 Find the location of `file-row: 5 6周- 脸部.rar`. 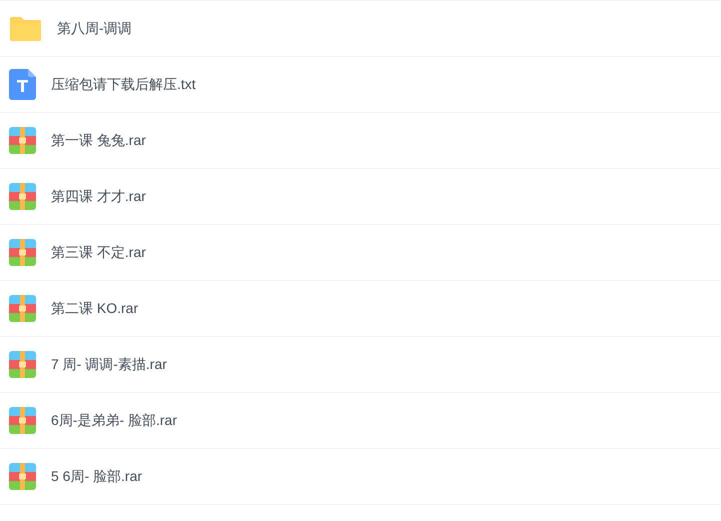

file-row: 5 6周- 脸部.rar is located at coordinates (360, 477).